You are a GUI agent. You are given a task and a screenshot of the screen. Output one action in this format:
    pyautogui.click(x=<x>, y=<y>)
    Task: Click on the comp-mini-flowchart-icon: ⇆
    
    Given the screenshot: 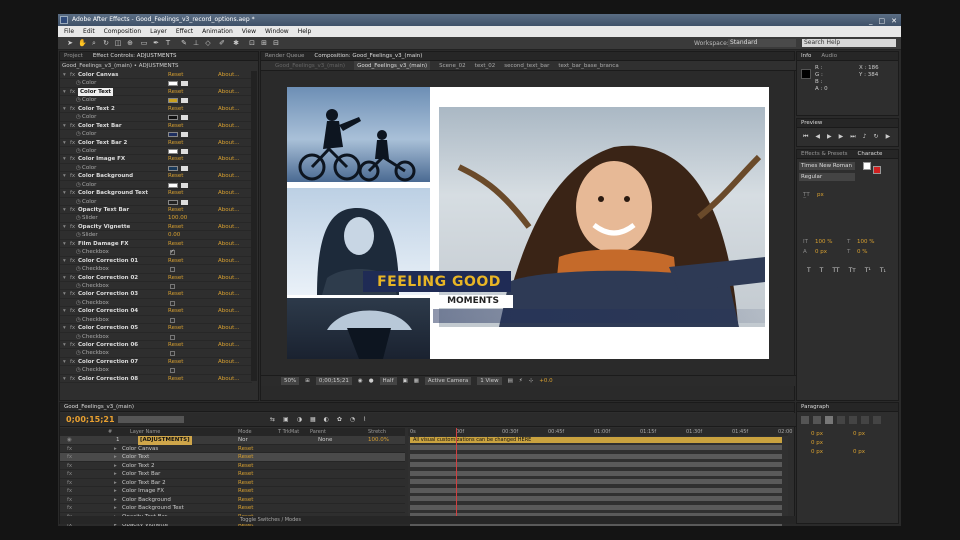 What is the action you would take?
    pyautogui.click(x=272, y=419)
    